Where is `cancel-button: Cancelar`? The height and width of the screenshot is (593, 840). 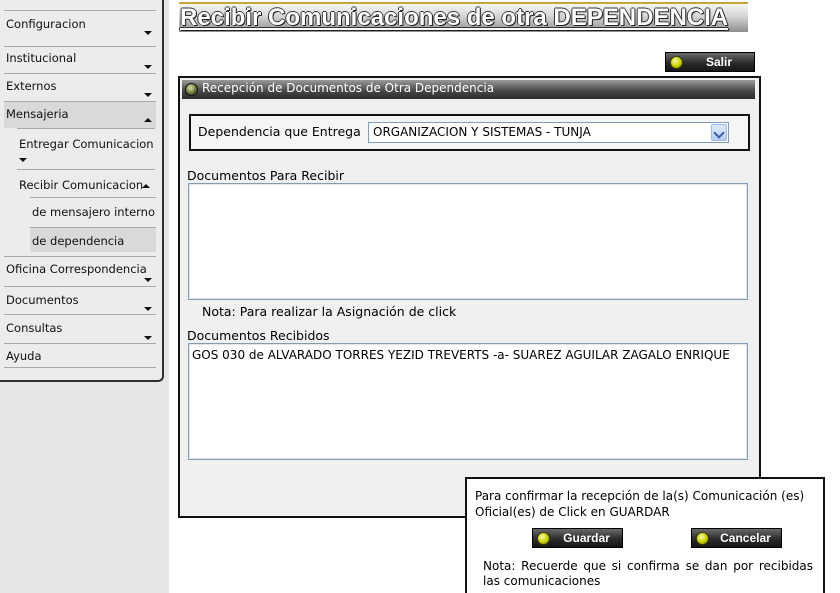 cancel-button: Cancelar is located at coordinates (736, 538).